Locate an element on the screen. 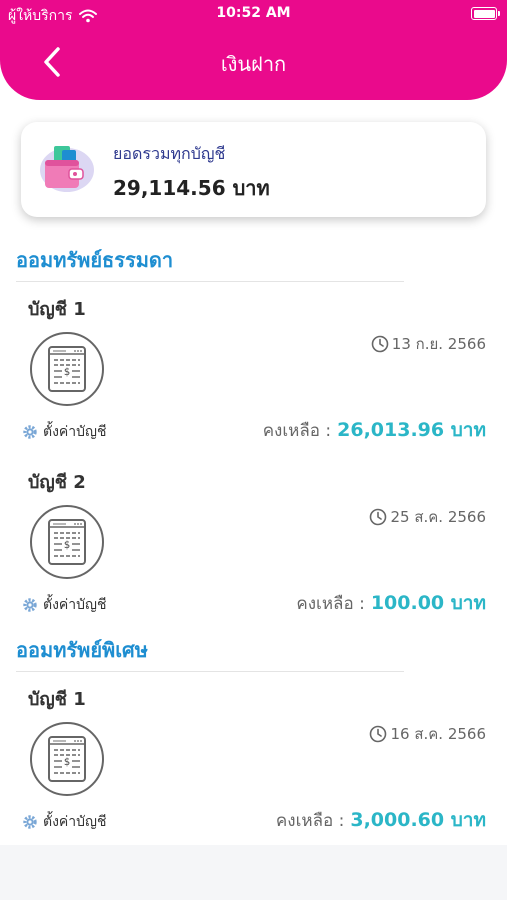  total-balance-label: ยอดรวมทุกบัญชี is located at coordinates (169, 153).